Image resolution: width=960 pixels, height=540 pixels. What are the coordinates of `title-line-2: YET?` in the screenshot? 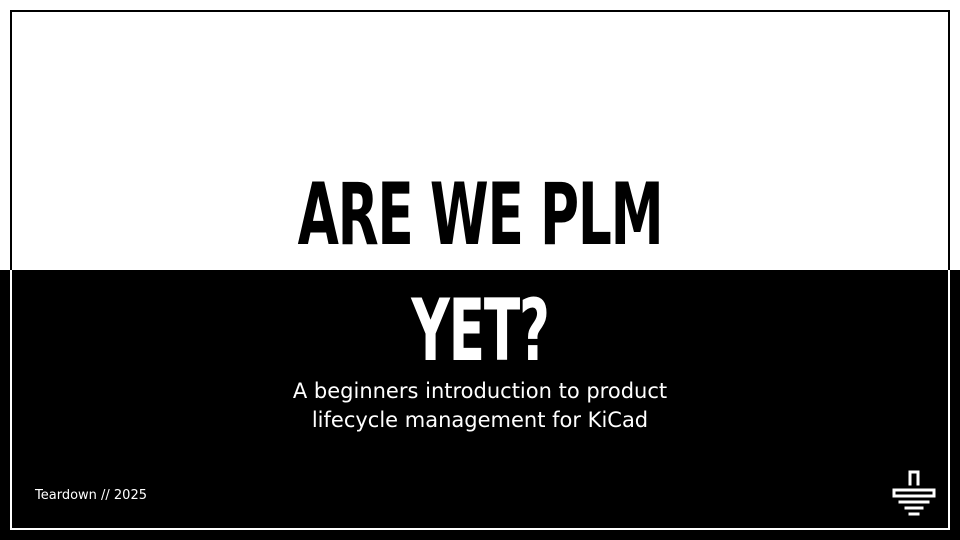 It's located at (480, 331).